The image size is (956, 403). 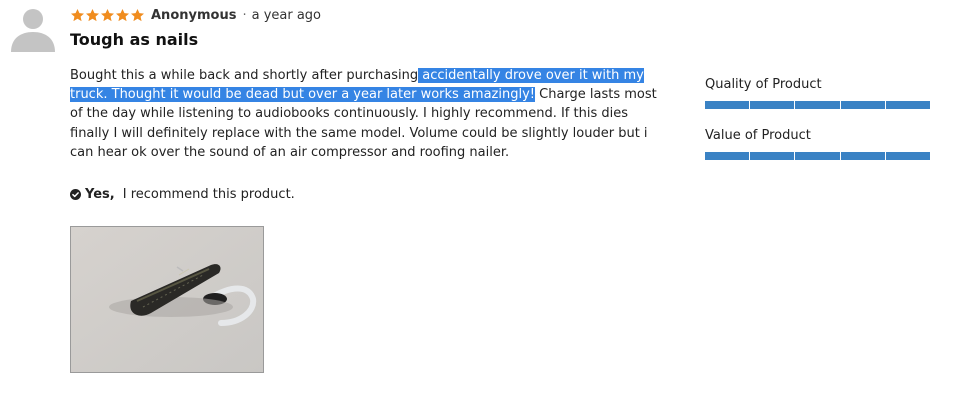 I want to click on rating-value-bar, so click(x=818, y=156).